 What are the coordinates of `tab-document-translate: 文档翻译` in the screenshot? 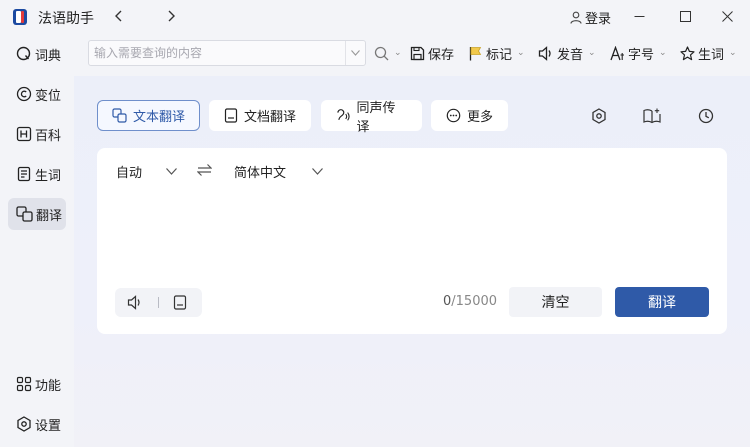 It's located at (260, 115).